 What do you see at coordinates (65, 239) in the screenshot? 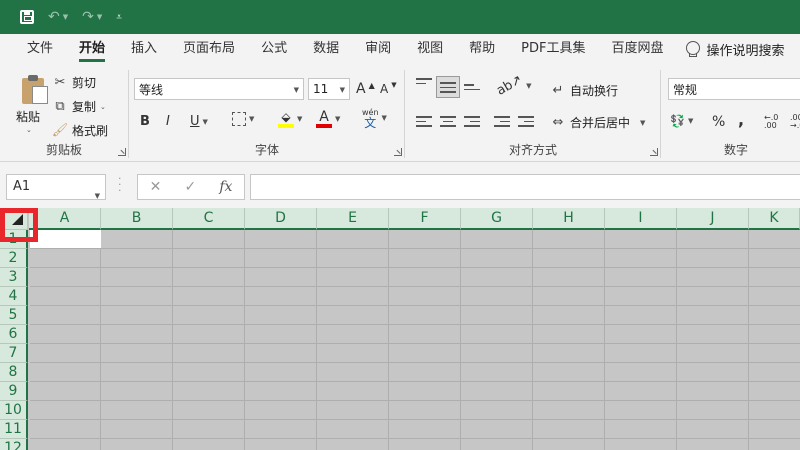
I see `active-cell-a1` at bounding box center [65, 239].